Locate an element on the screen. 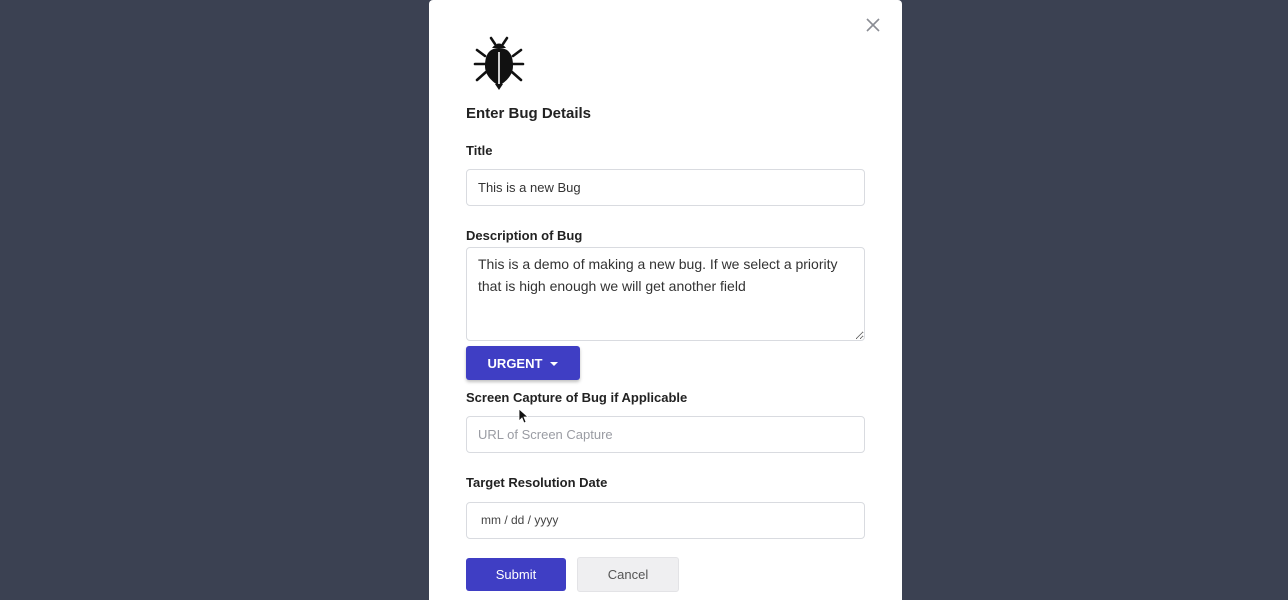 This screenshot has width=1288, height=600. submit-button: Submit is located at coordinates (516, 574).